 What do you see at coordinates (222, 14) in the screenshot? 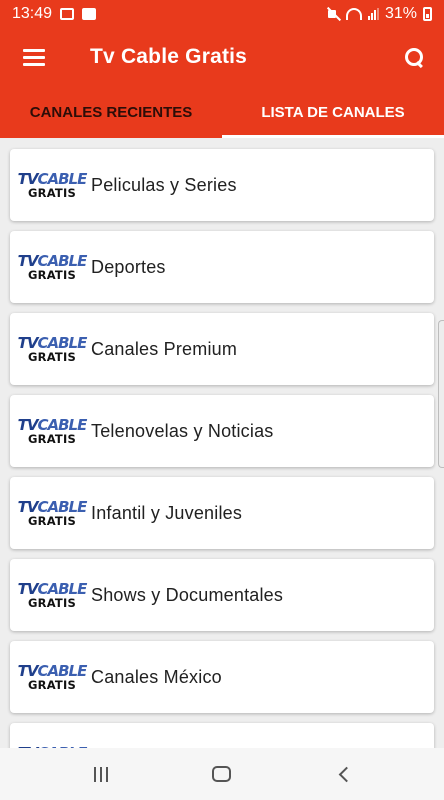
I see `status-bar: 13:49 31%` at bounding box center [222, 14].